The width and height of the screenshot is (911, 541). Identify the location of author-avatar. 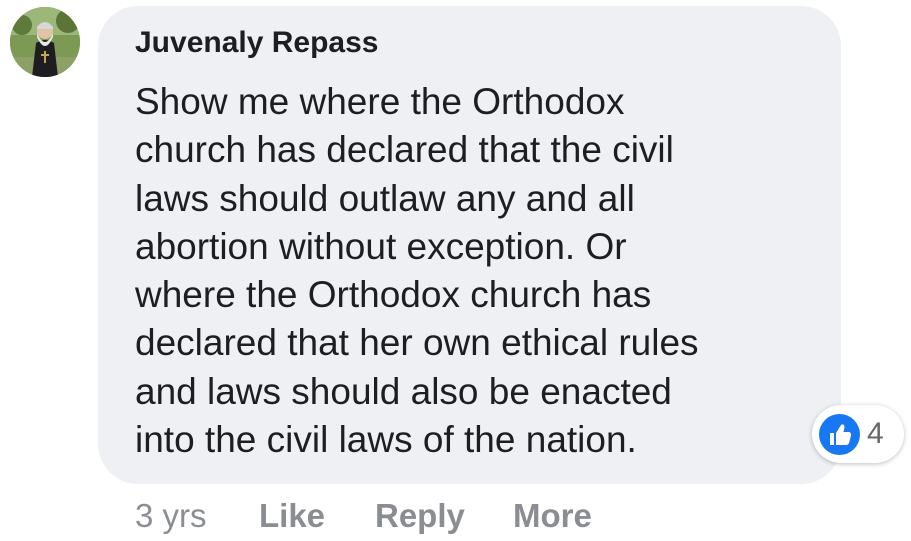
(45, 42).